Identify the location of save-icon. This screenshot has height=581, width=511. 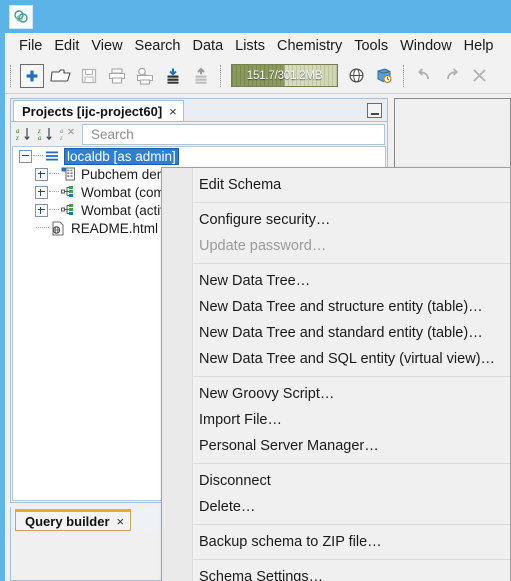
(89, 76).